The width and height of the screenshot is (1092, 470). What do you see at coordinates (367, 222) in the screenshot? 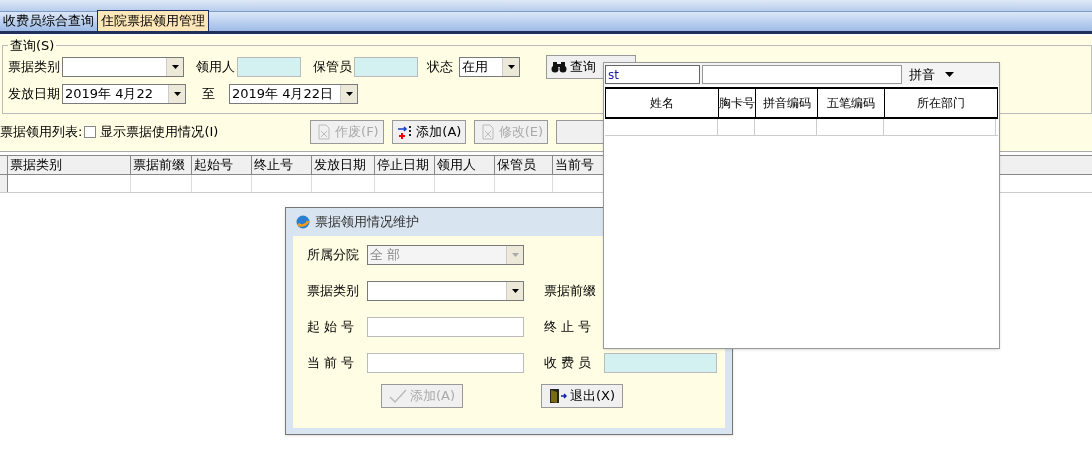
I see `dialog-title: 票据领用情况维护` at bounding box center [367, 222].